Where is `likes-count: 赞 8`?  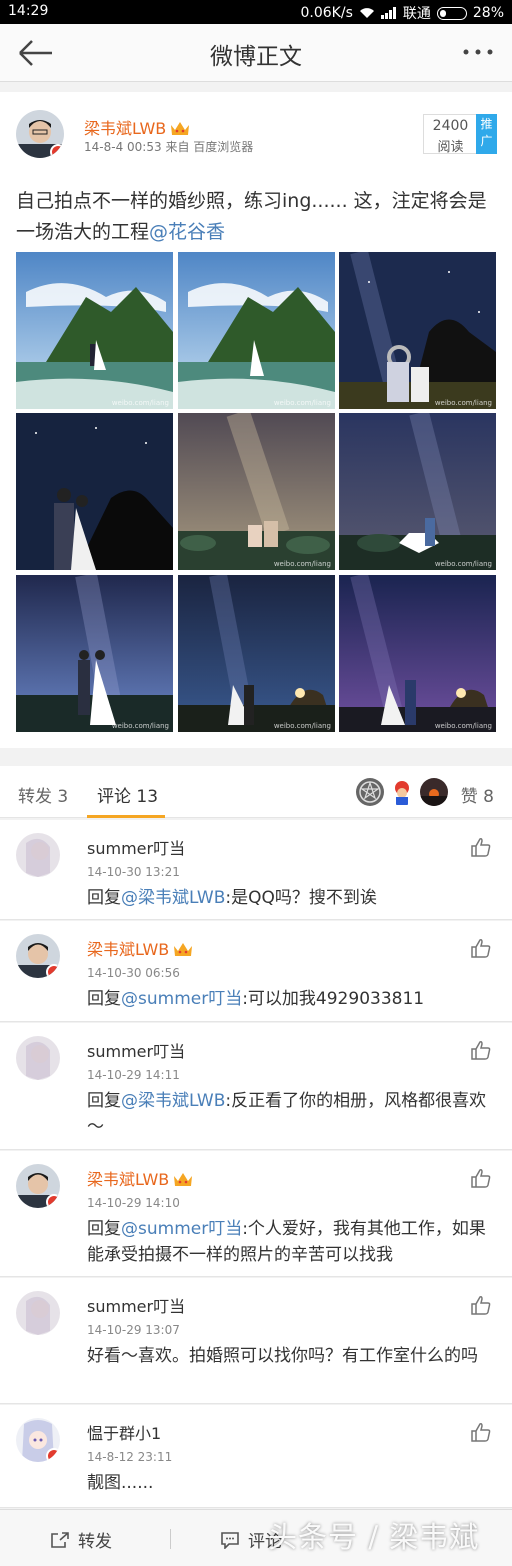
likes-count: 赞 8 is located at coordinates (477, 794).